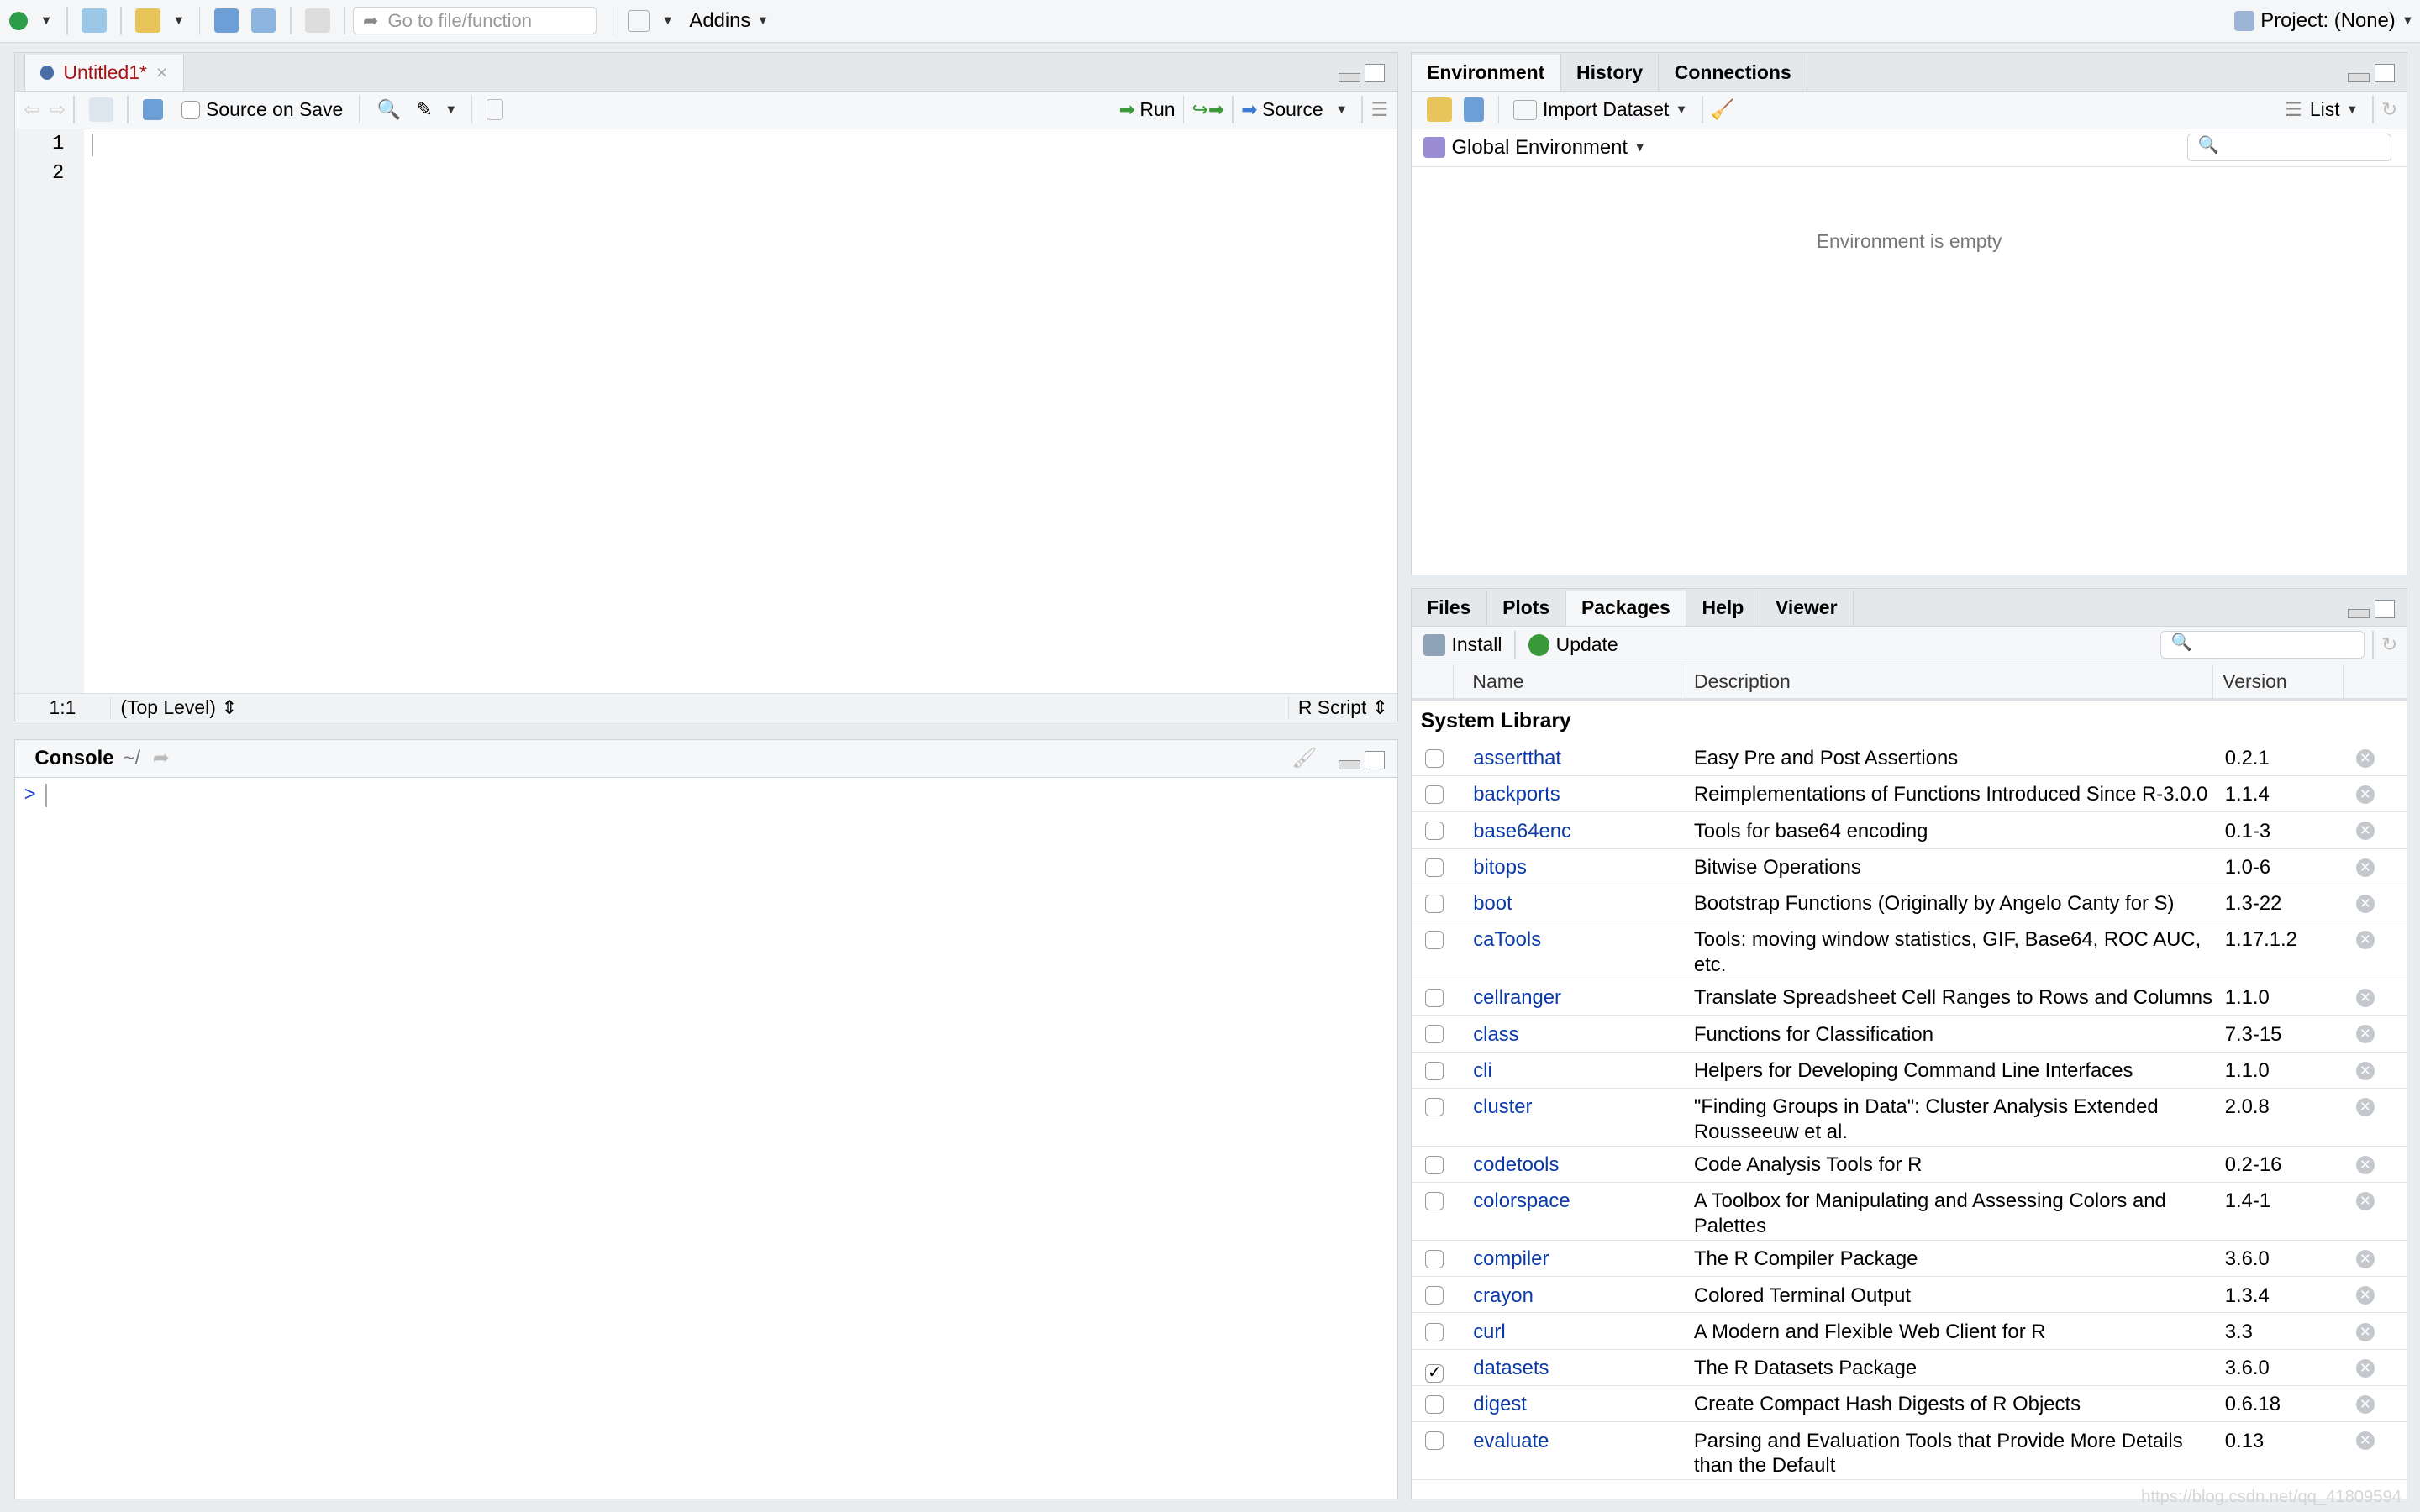 The image size is (2420, 1512). I want to click on tab-history: History, so click(1610, 73).